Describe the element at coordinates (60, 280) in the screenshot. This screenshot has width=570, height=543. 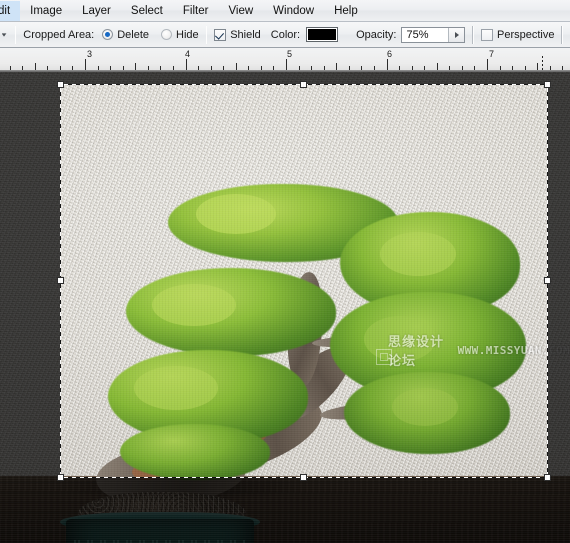
I see `crop-handle-middle-left` at that location.